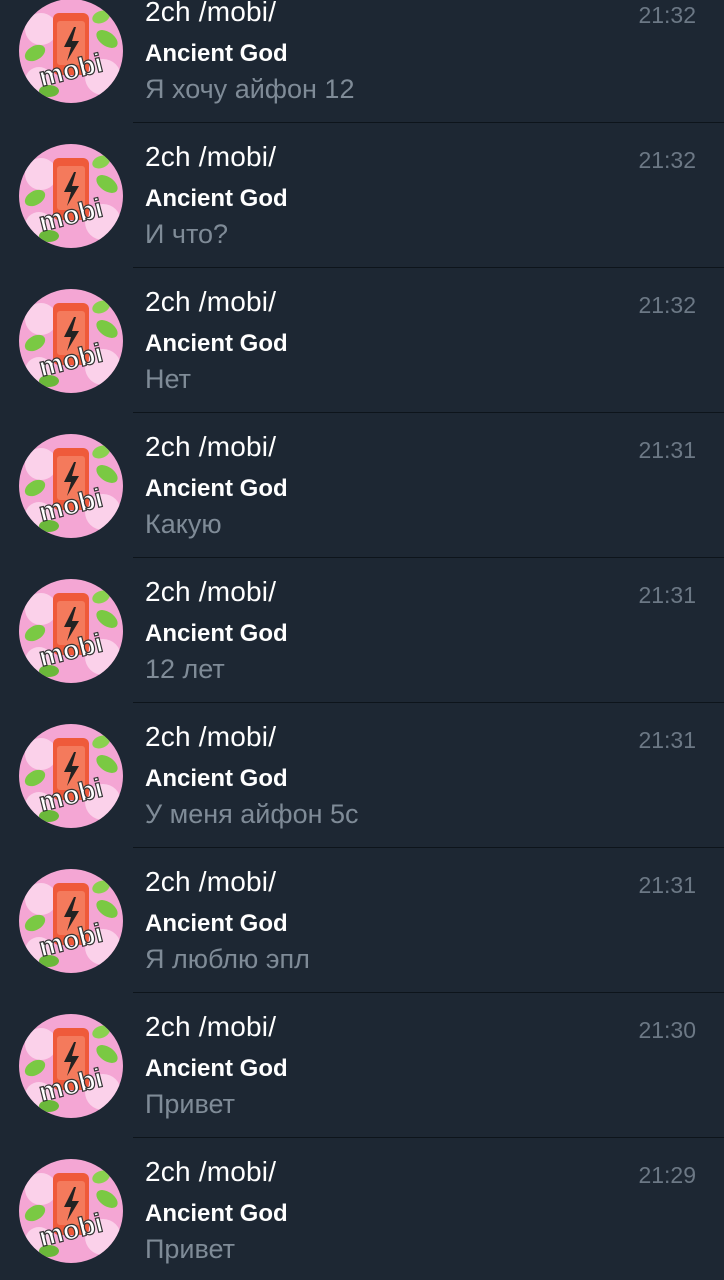 Image resolution: width=724 pixels, height=1280 pixels. What do you see at coordinates (168, 379) in the screenshot?
I see `message-preview: Нет` at bounding box center [168, 379].